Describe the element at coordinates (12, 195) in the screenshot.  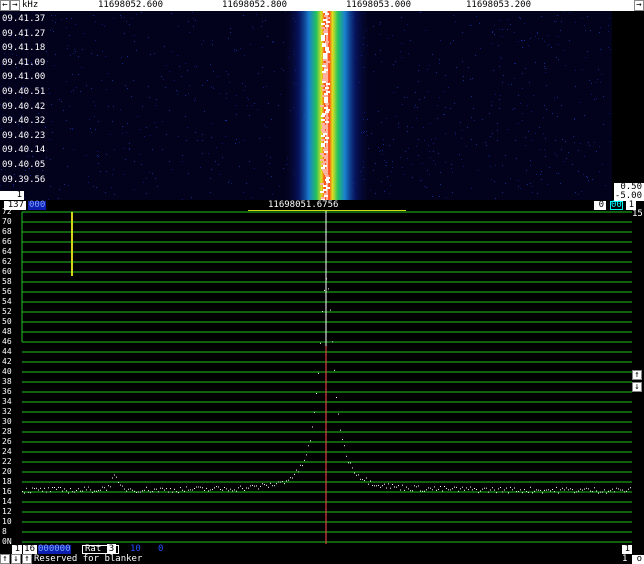
I see `waterfall-speed-box: 1` at that location.